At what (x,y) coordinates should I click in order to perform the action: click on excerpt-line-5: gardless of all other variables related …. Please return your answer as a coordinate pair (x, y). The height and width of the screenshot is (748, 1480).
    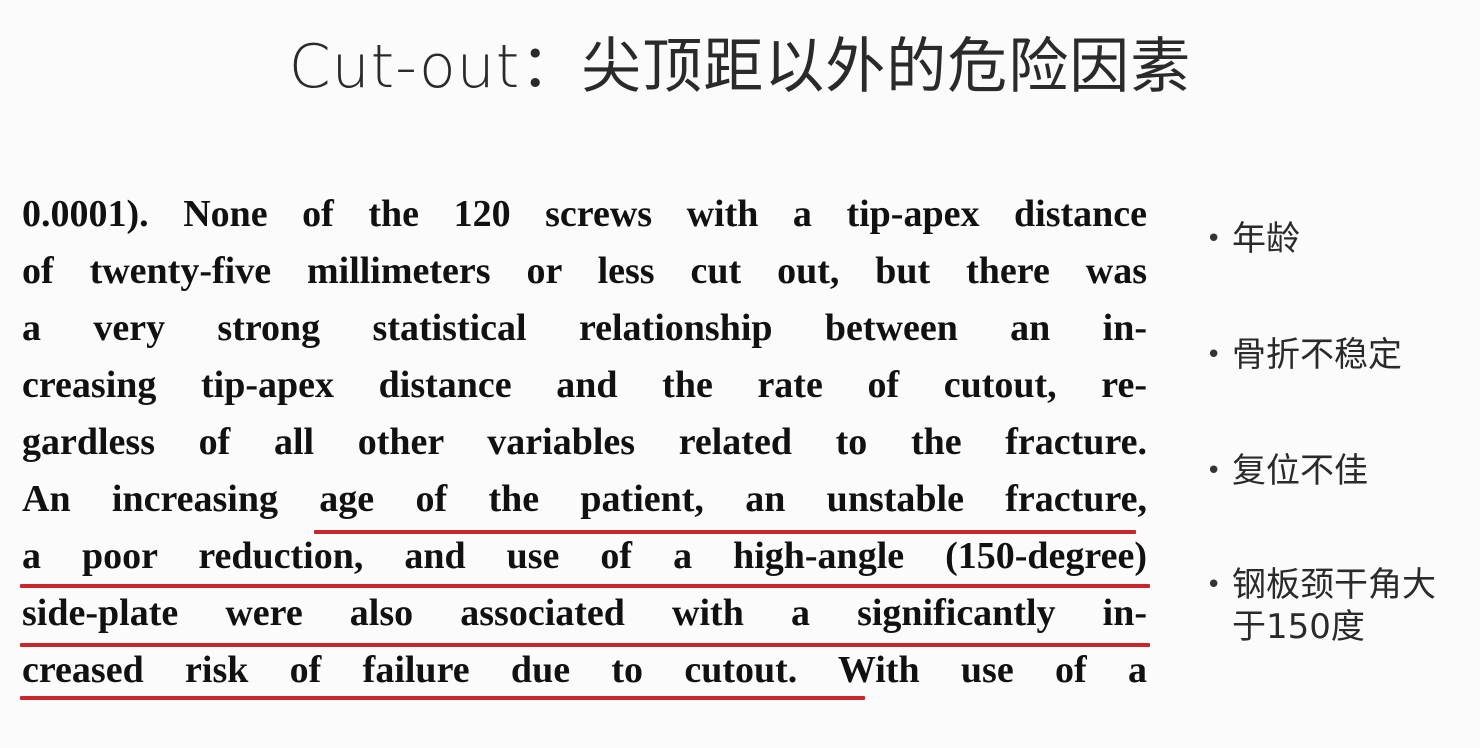
    Looking at the image, I should click on (584, 442).